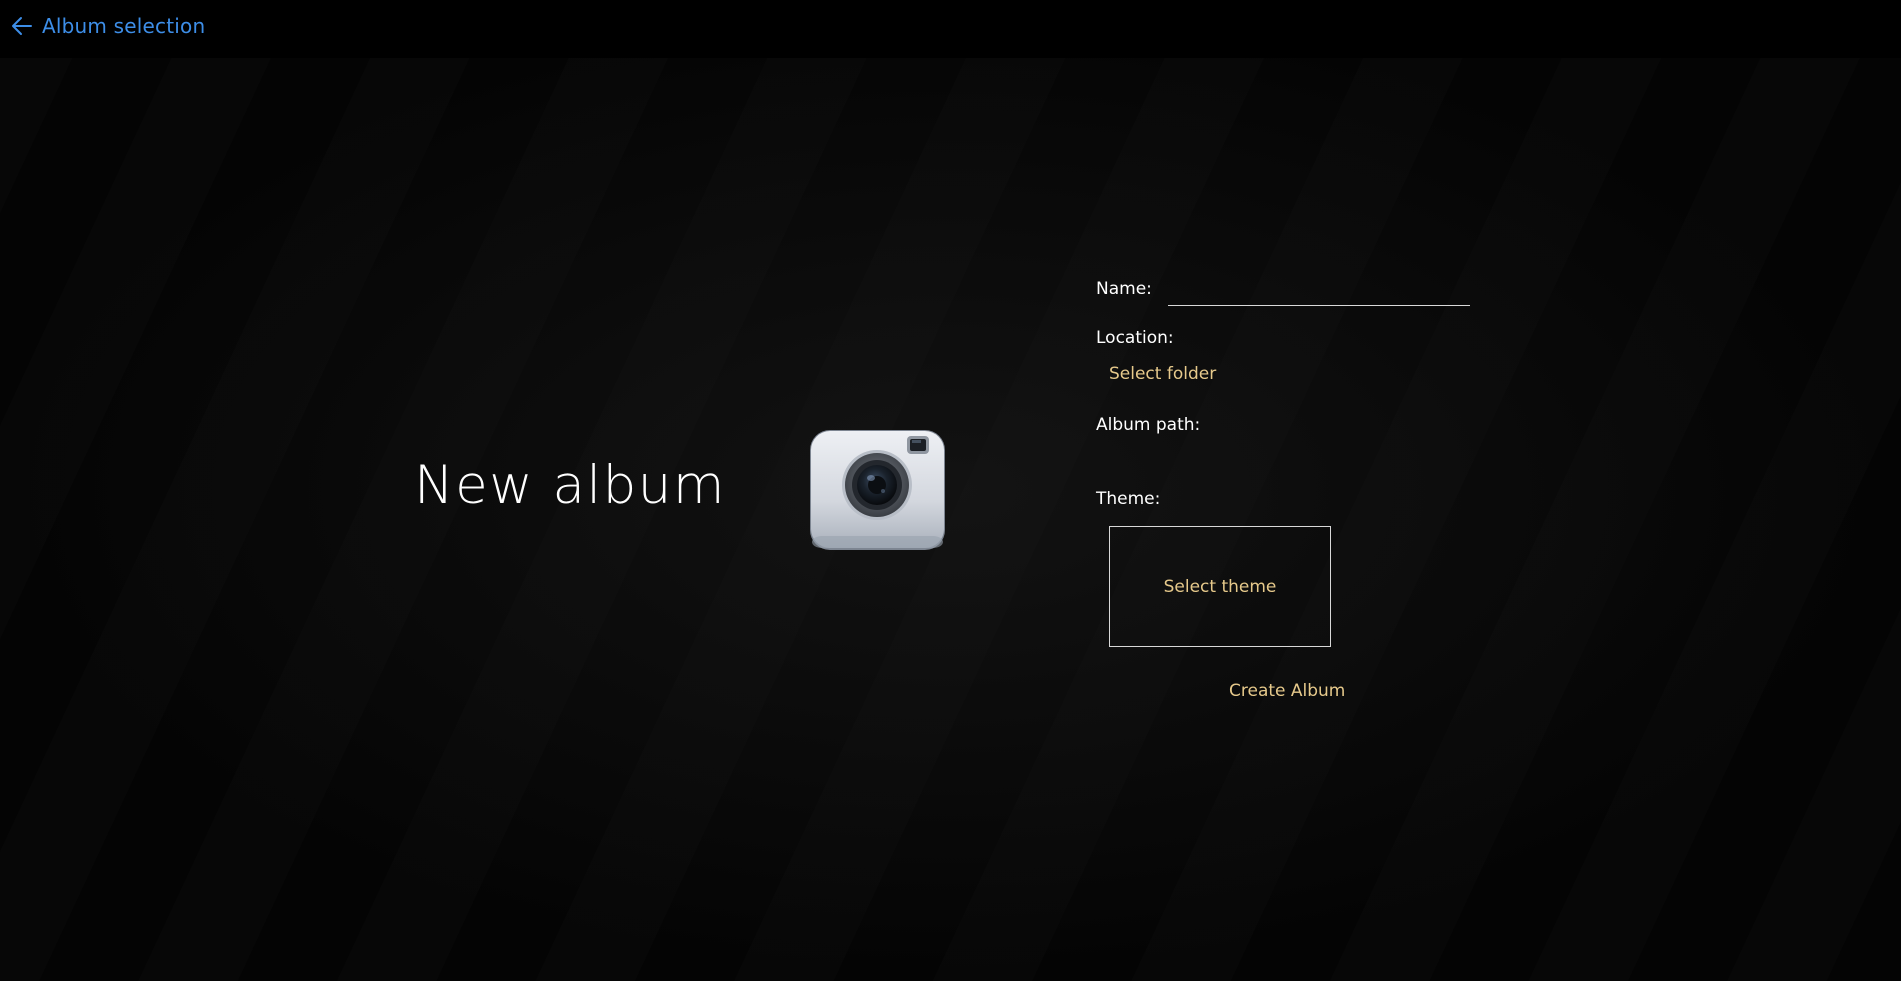 The image size is (1901, 981). What do you see at coordinates (1162, 374) in the screenshot?
I see `select-folder-button: Select folder` at bounding box center [1162, 374].